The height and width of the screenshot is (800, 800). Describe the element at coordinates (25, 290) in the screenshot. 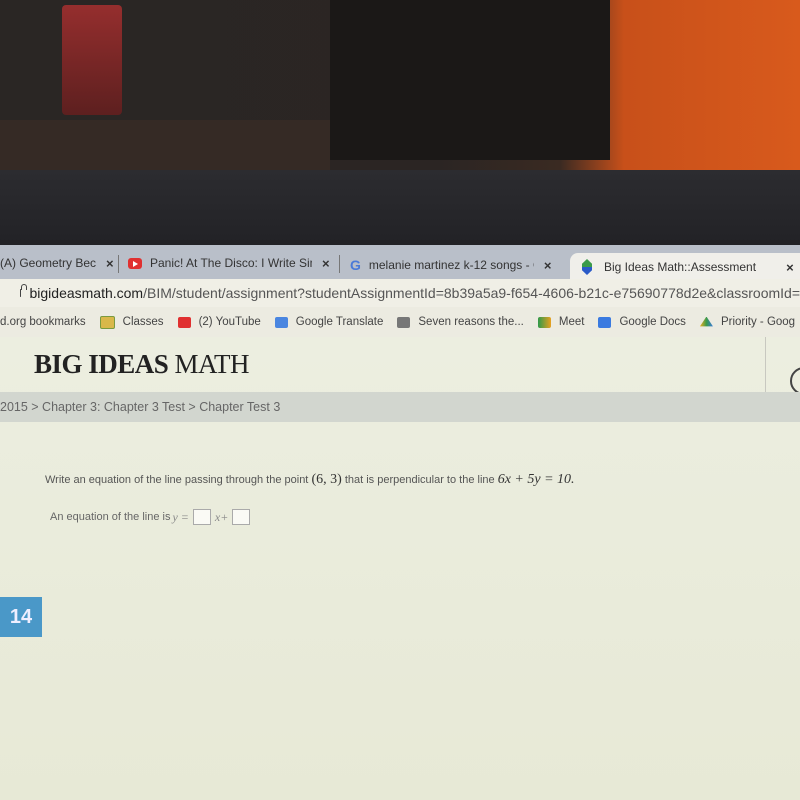

I see `lock-icon` at that location.